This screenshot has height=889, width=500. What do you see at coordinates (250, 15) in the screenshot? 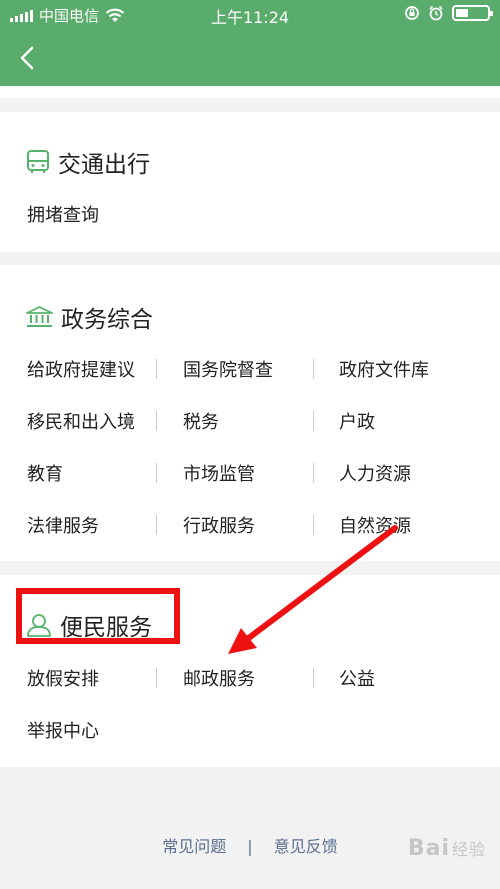
I see `status-bar: 中国电信 上午11:24` at bounding box center [250, 15].